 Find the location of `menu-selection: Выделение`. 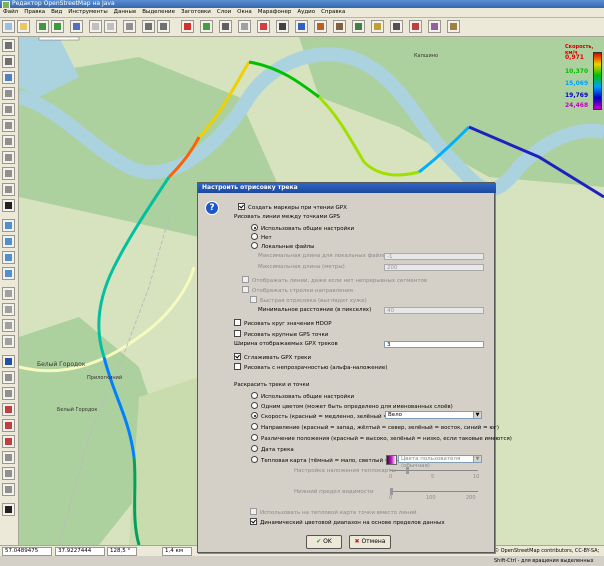

menu-selection: Выделение is located at coordinates (158, 12).